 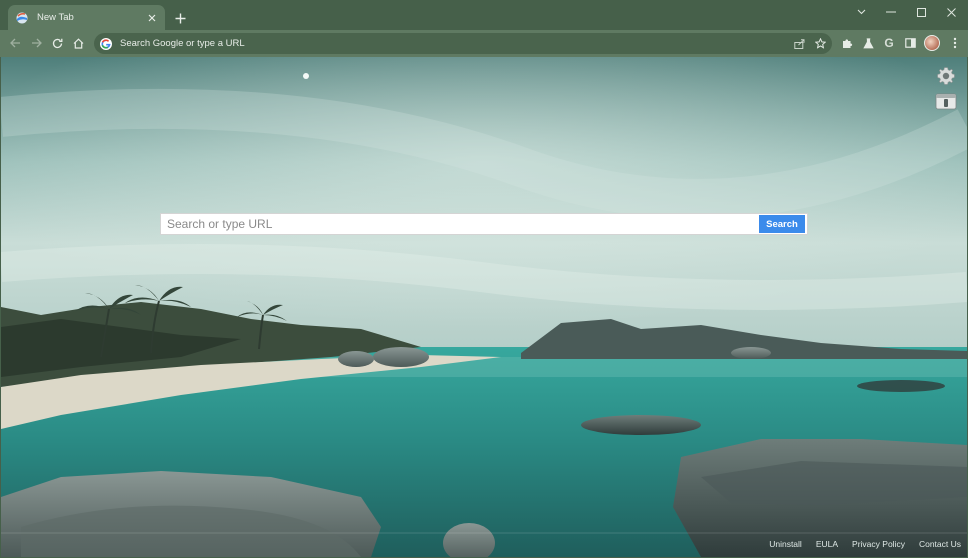 What do you see at coordinates (785, 544) in the screenshot?
I see `footer-link-uninstall: Uninstall` at bounding box center [785, 544].